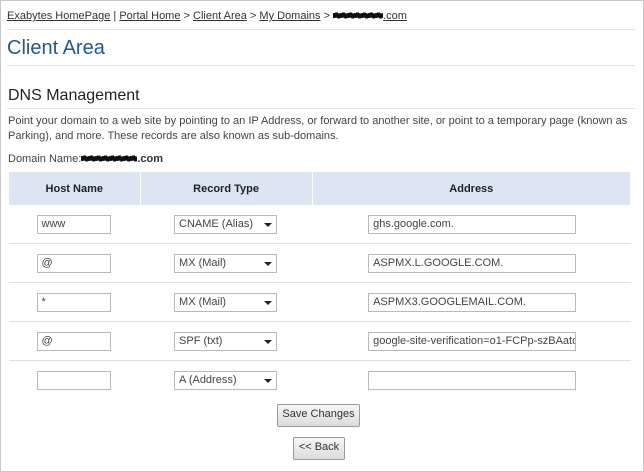 This screenshot has width=644, height=472. Describe the element at coordinates (58, 16) in the screenshot. I see `breadcrumb-exabytes-home: Exabytes HomePage` at that location.